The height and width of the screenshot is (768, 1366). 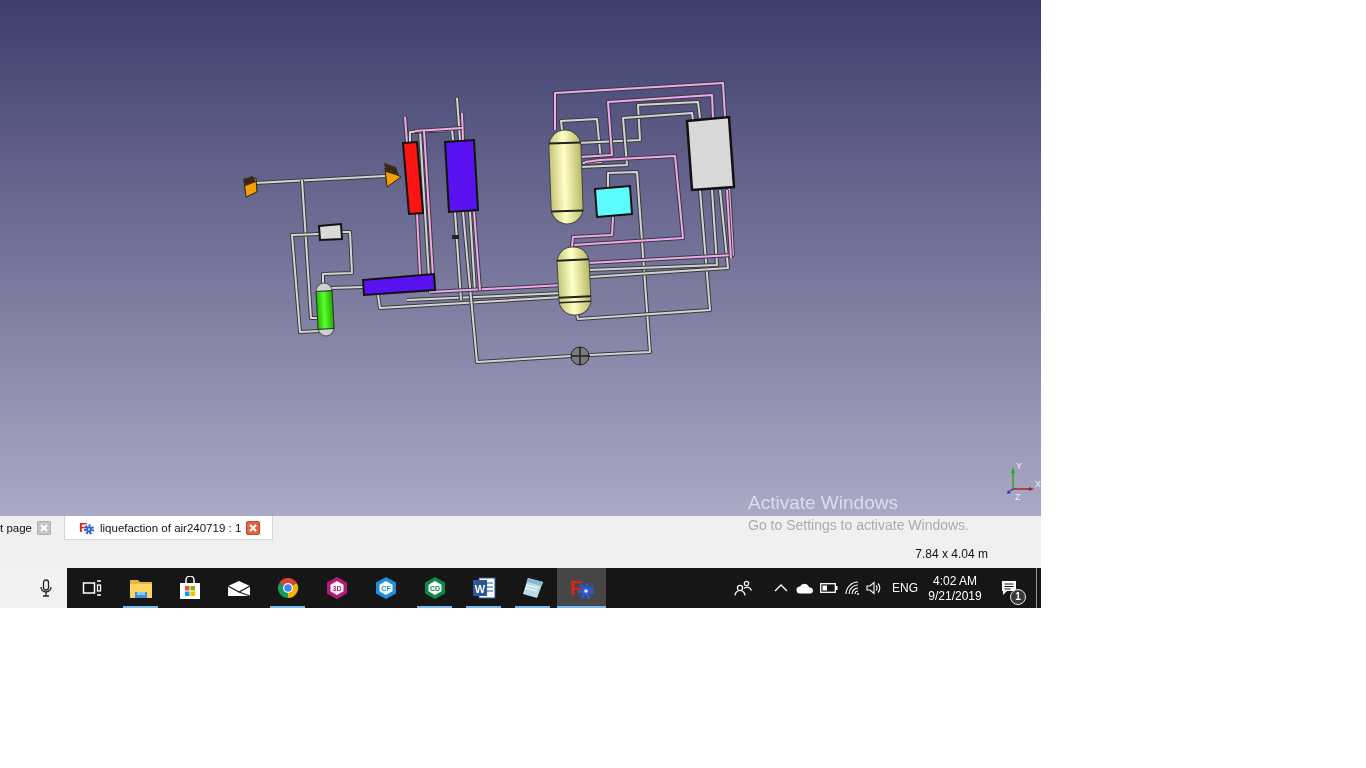 I want to click on notification-button: 1, so click(x=1009, y=588).